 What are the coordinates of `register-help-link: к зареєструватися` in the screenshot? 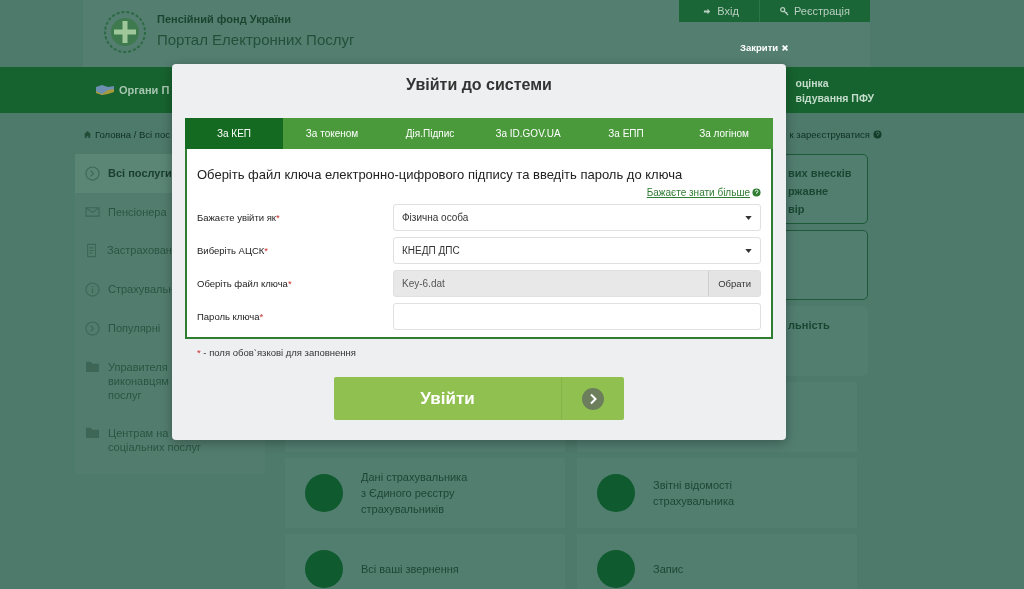 It's located at (829, 134).